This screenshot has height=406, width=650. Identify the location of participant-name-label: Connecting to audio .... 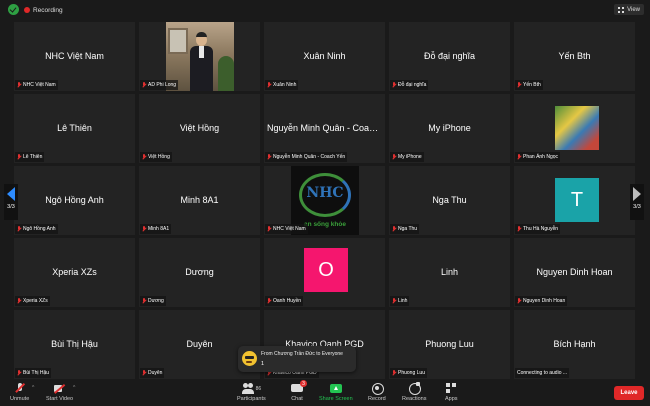
(542, 373).